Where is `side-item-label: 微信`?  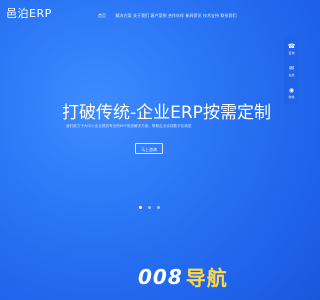 side-item-label: 微信 is located at coordinates (291, 96).